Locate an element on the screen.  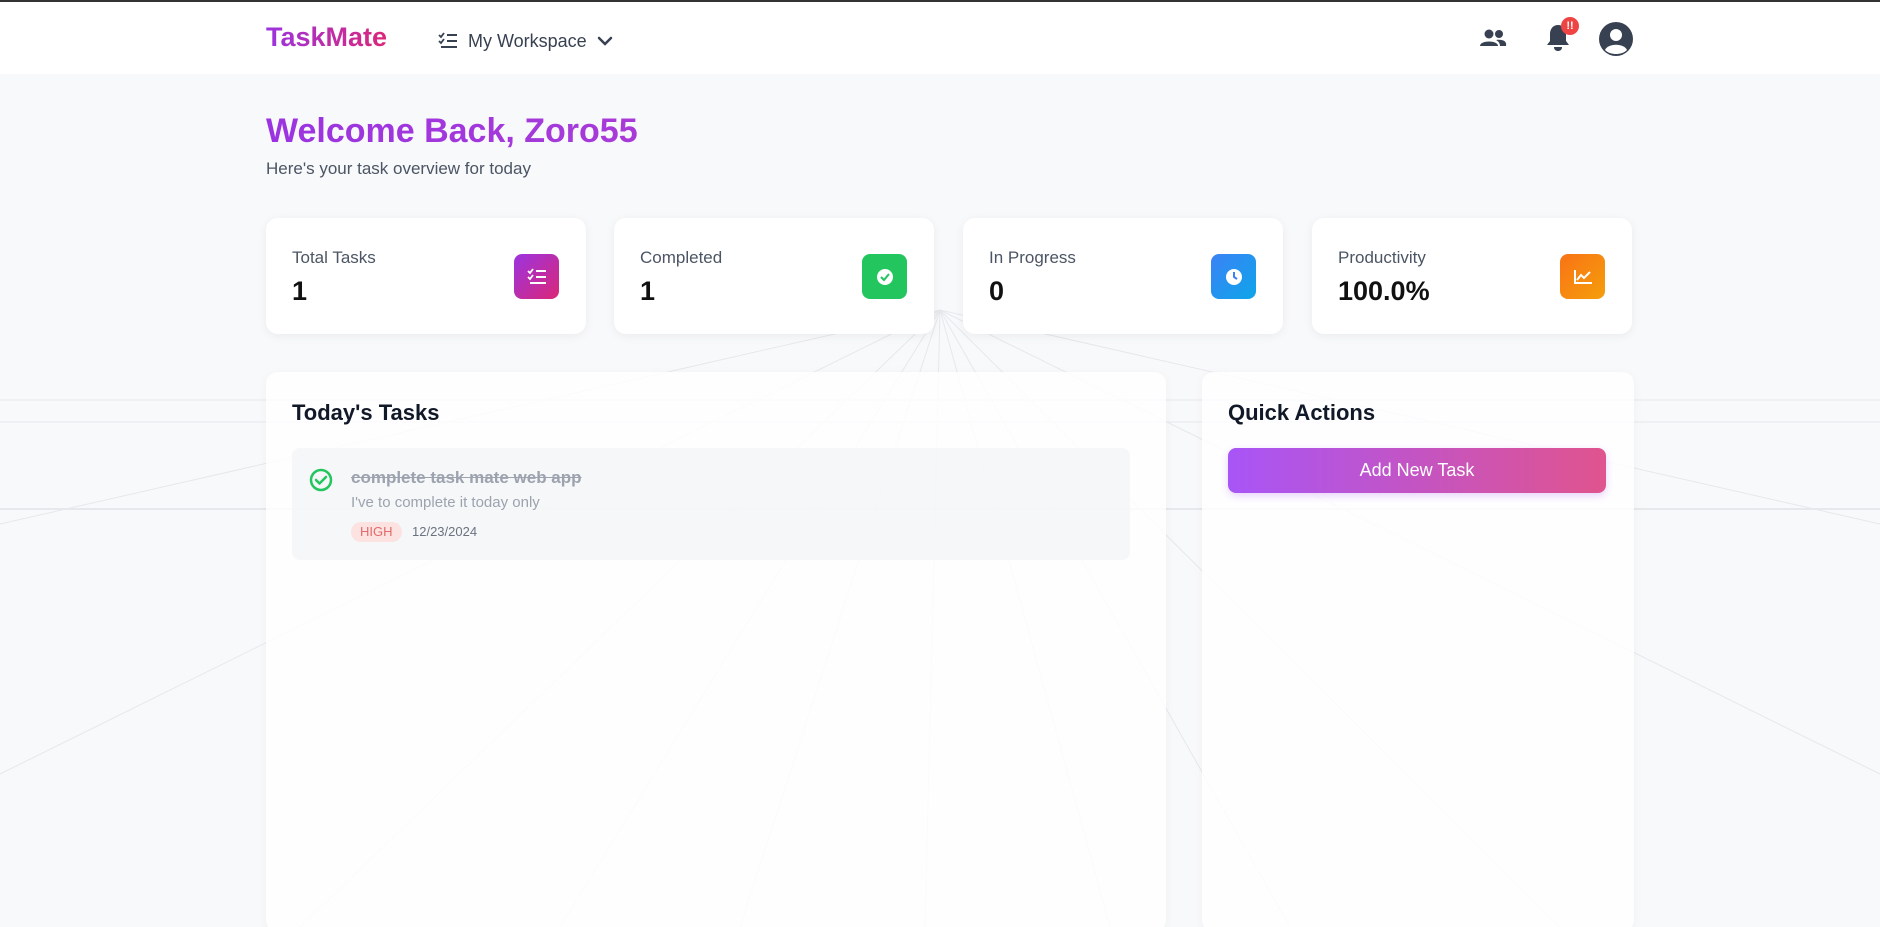
priority-badge: HIGH is located at coordinates (376, 532).